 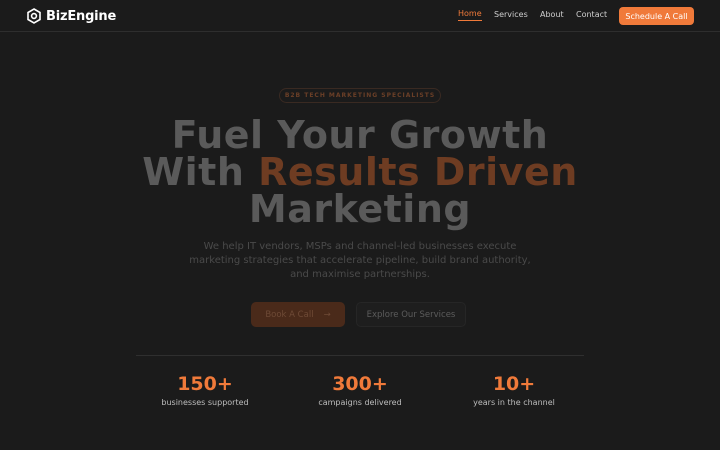 I want to click on brand-logo: BizEngine, so click(x=71, y=16).